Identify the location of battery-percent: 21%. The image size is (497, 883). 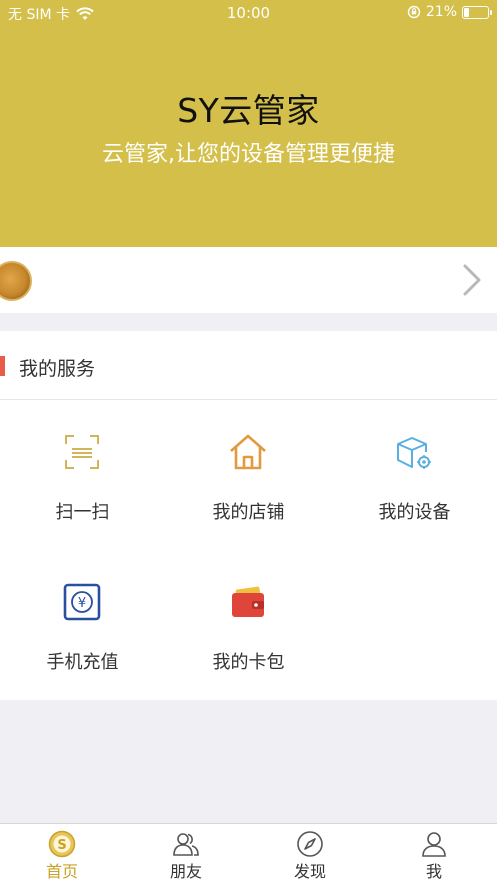
(441, 12).